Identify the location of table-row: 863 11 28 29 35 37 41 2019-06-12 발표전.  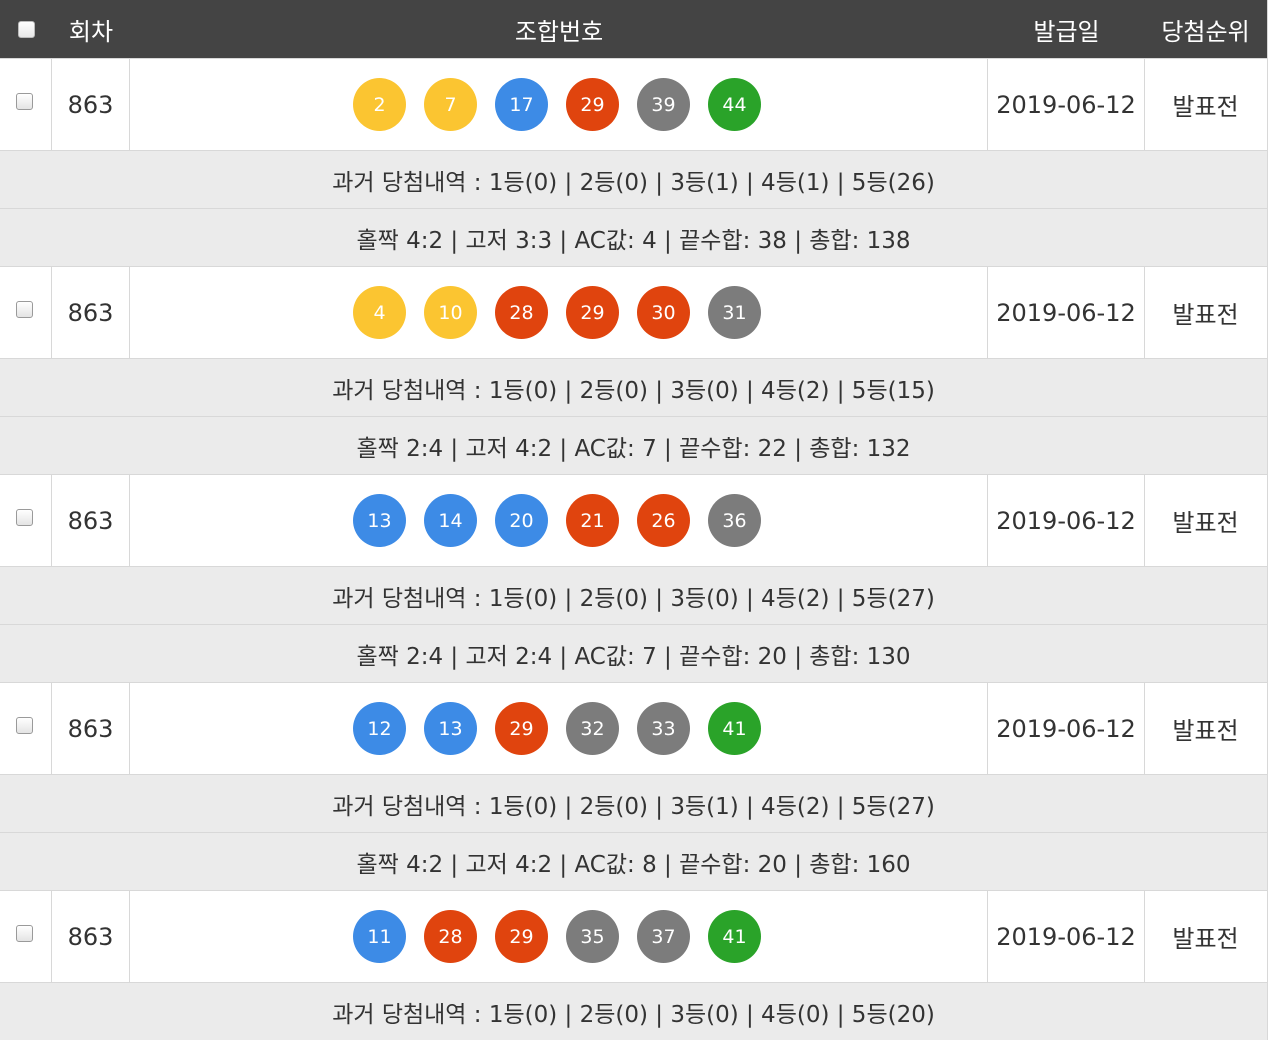
(633, 936).